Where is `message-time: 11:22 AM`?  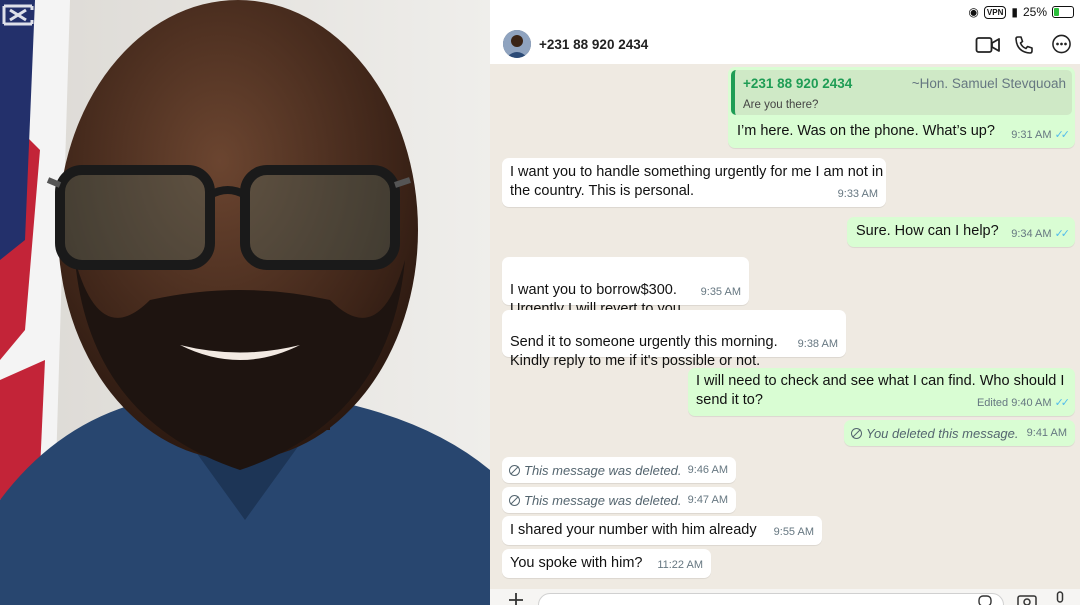 message-time: 11:22 AM is located at coordinates (680, 565).